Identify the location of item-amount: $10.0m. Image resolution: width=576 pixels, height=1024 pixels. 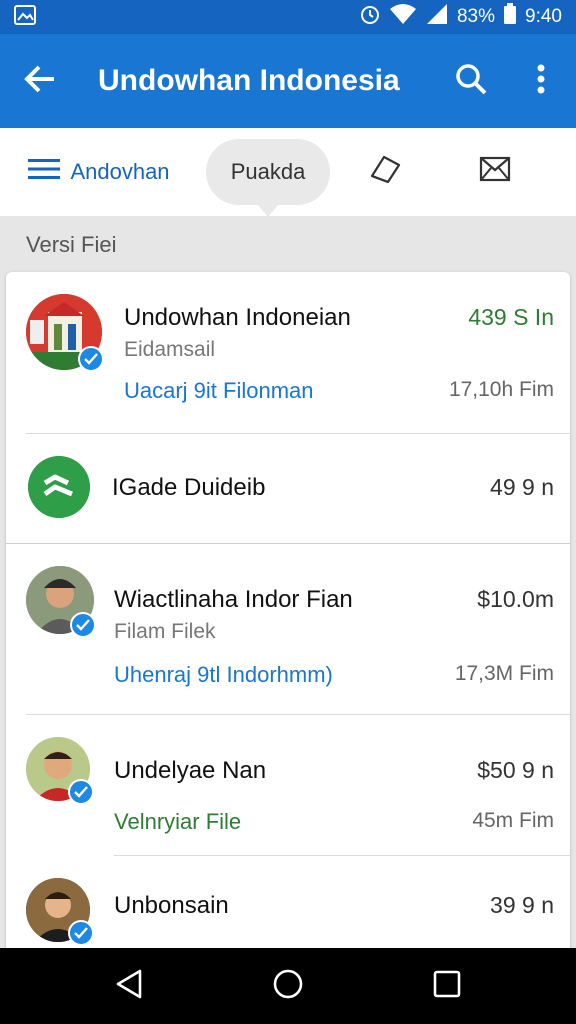
(515, 599).